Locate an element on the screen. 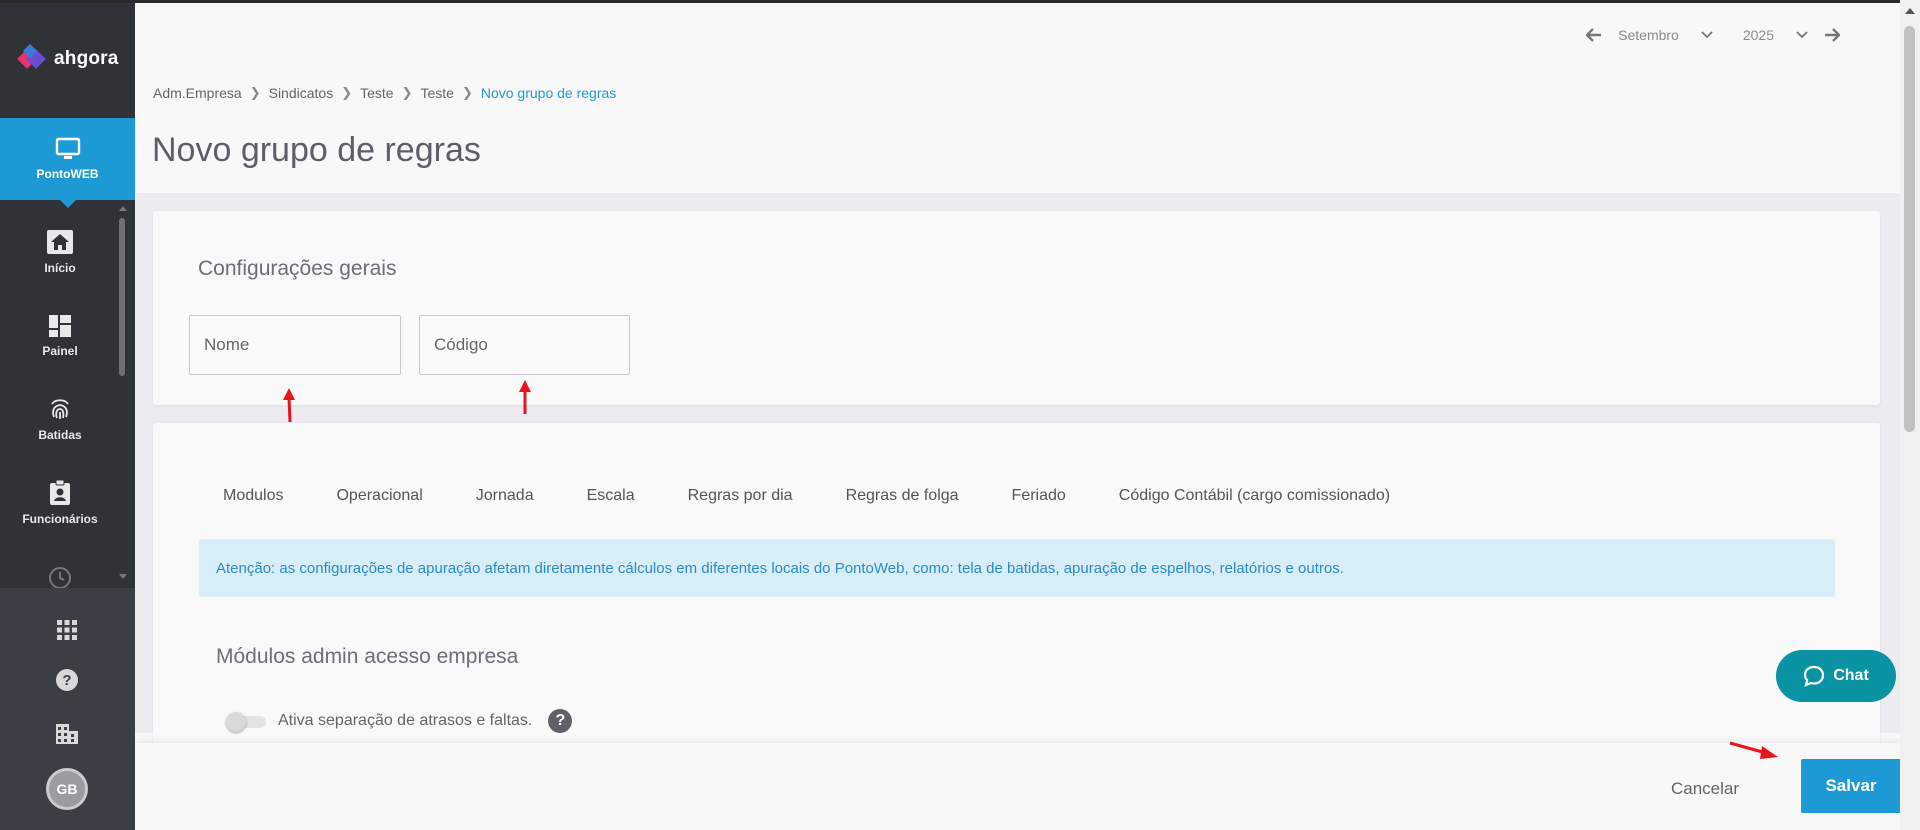 Image resolution: width=1920 pixels, height=830 pixels. tab-feriado: Feriado is located at coordinates (1039, 496).